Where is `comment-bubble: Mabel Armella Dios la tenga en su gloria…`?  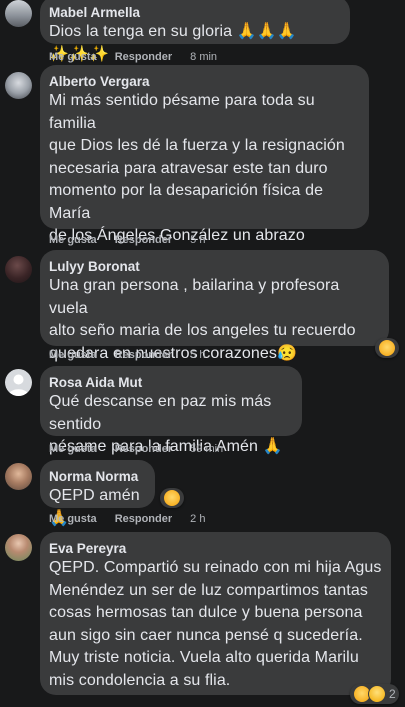
comment-bubble: Mabel Armella Dios la tenga en su gloria… is located at coordinates (195, 31).